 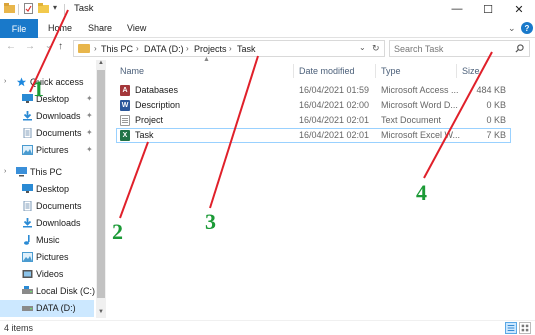 What do you see at coordinates (100, 28) in the screenshot?
I see `tab-share: Share` at bounding box center [100, 28].